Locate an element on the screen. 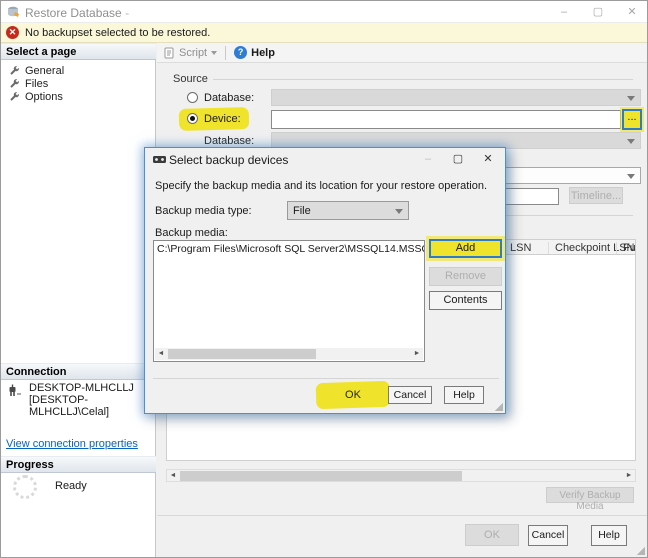 This screenshot has height=558, width=648. device-radio is located at coordinates (192, 118).